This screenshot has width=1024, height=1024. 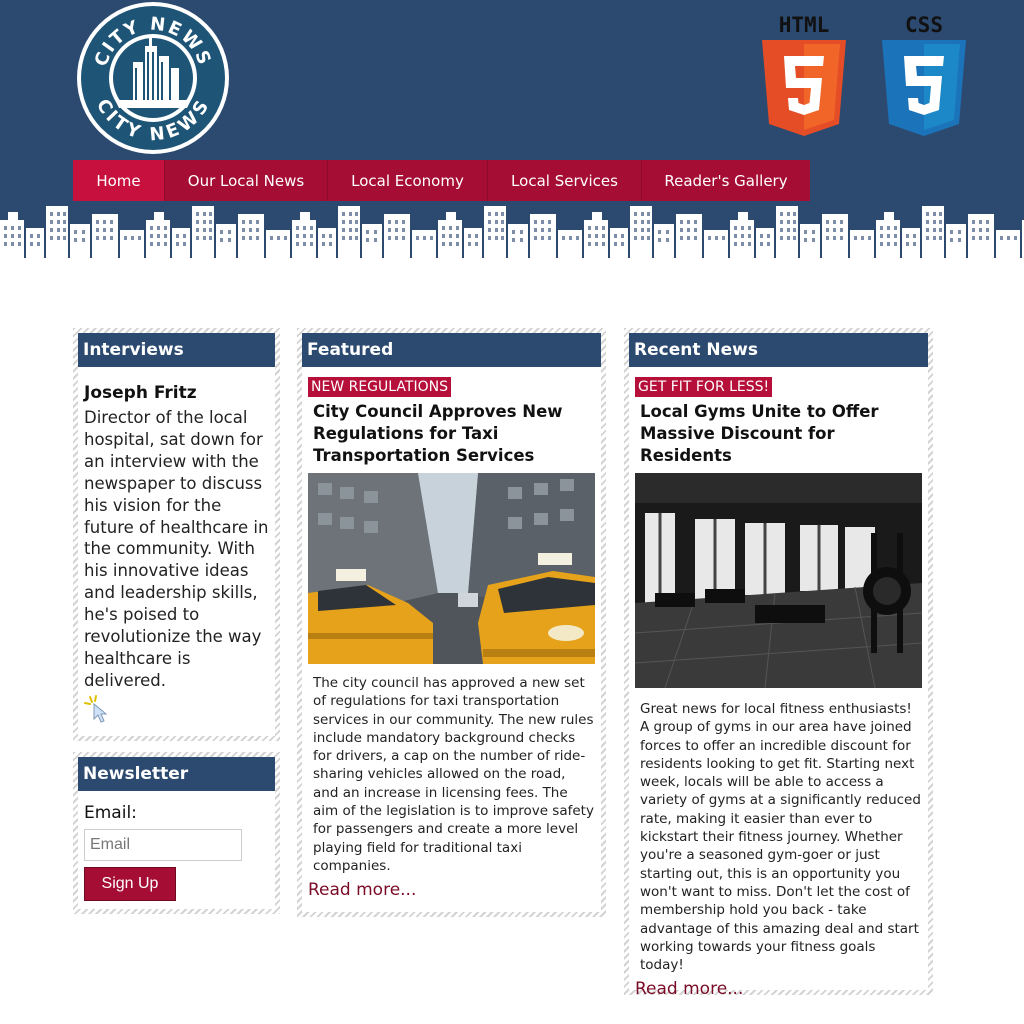 I want to click on css3-icon: CSS, so click(x=924, y=74).